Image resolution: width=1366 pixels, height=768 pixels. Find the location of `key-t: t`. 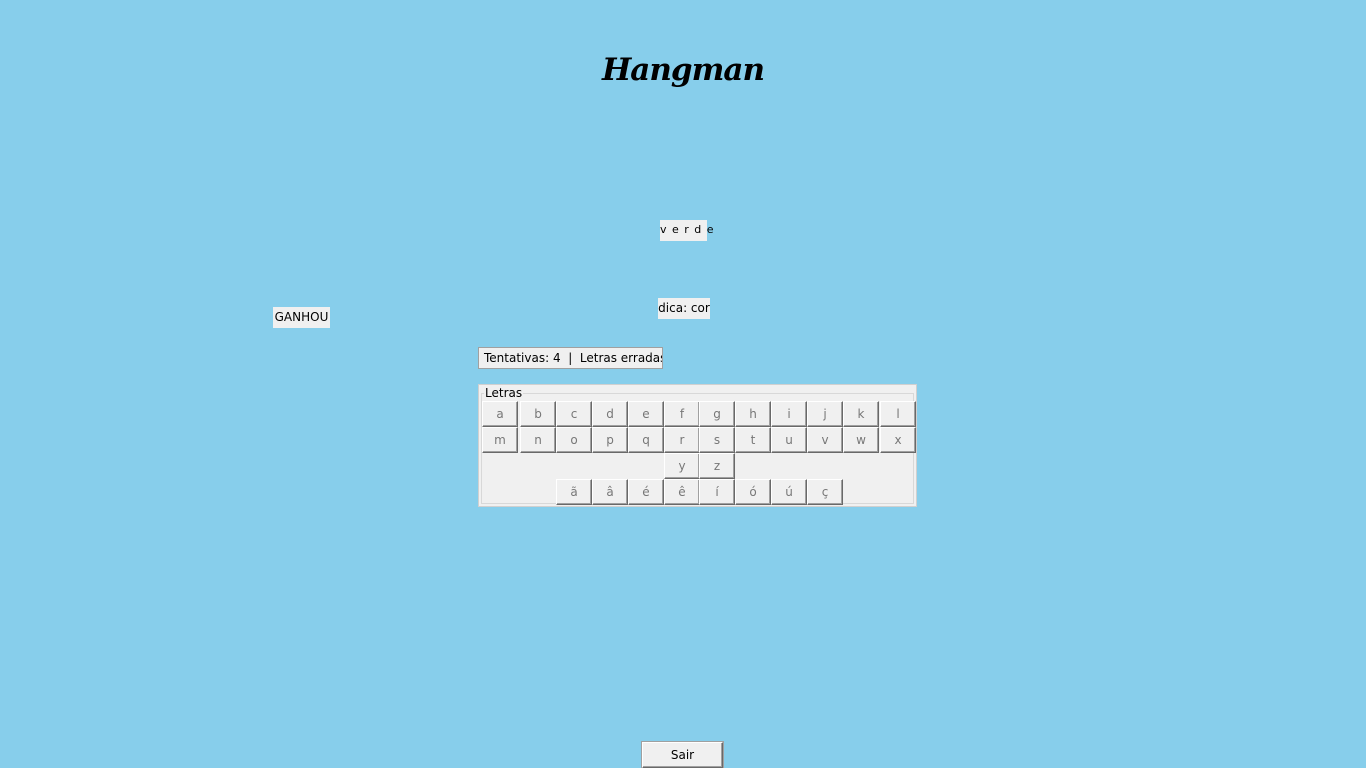

key-t: t is located at coordinates (753, 440).